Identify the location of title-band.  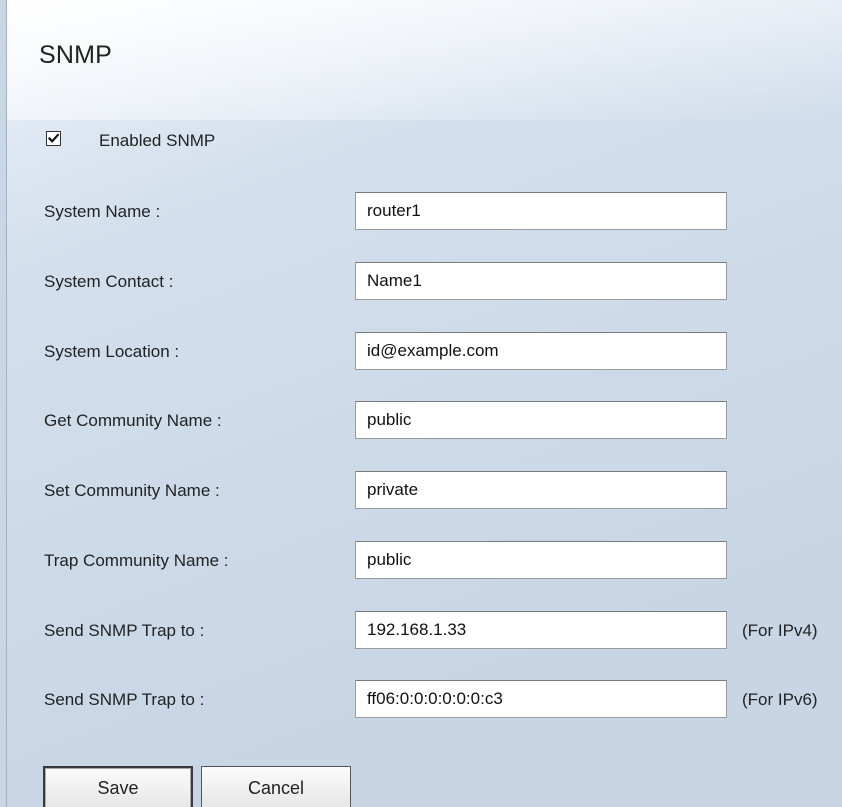
(424, 60).